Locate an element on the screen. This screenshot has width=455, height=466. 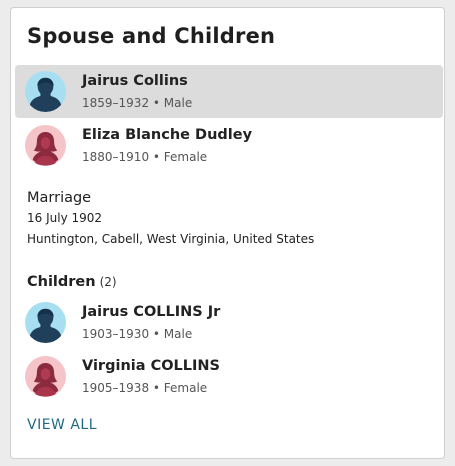
section-title: Spouse and Children is located at coordinates (151, 36).